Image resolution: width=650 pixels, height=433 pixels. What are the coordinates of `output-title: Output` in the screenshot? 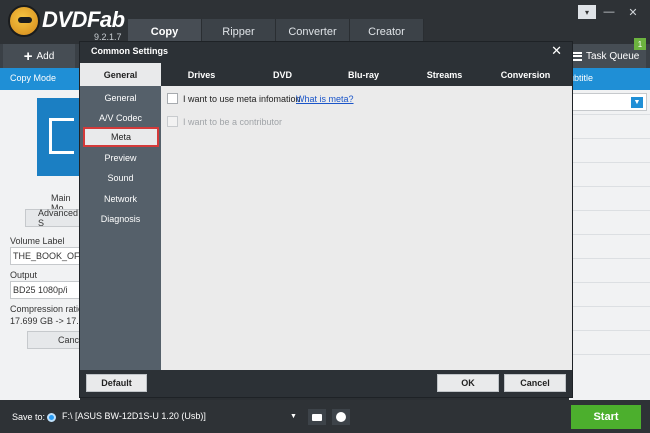 It's located at (24, 275).